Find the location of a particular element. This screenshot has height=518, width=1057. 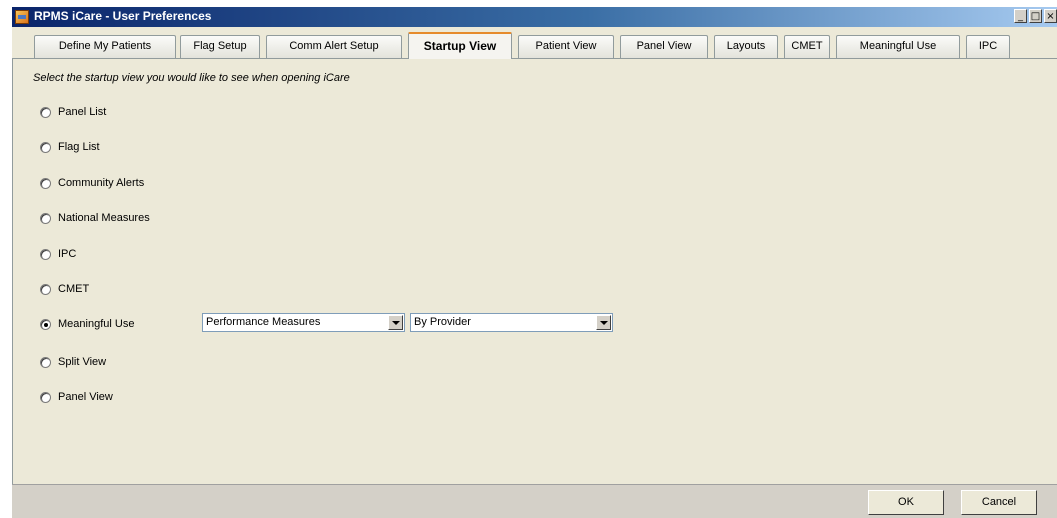

tab-layouts: Layouts is located at coordinates (746, 46).